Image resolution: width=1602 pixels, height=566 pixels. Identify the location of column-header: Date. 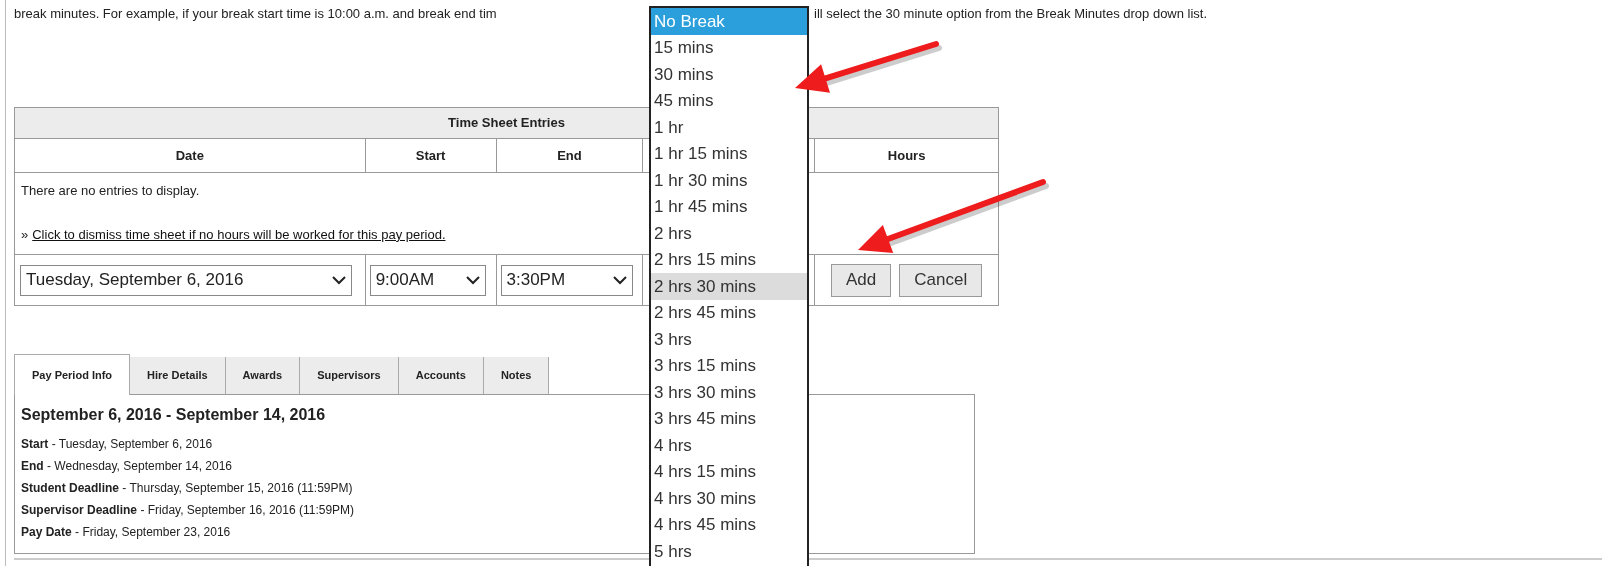
(189, 155).